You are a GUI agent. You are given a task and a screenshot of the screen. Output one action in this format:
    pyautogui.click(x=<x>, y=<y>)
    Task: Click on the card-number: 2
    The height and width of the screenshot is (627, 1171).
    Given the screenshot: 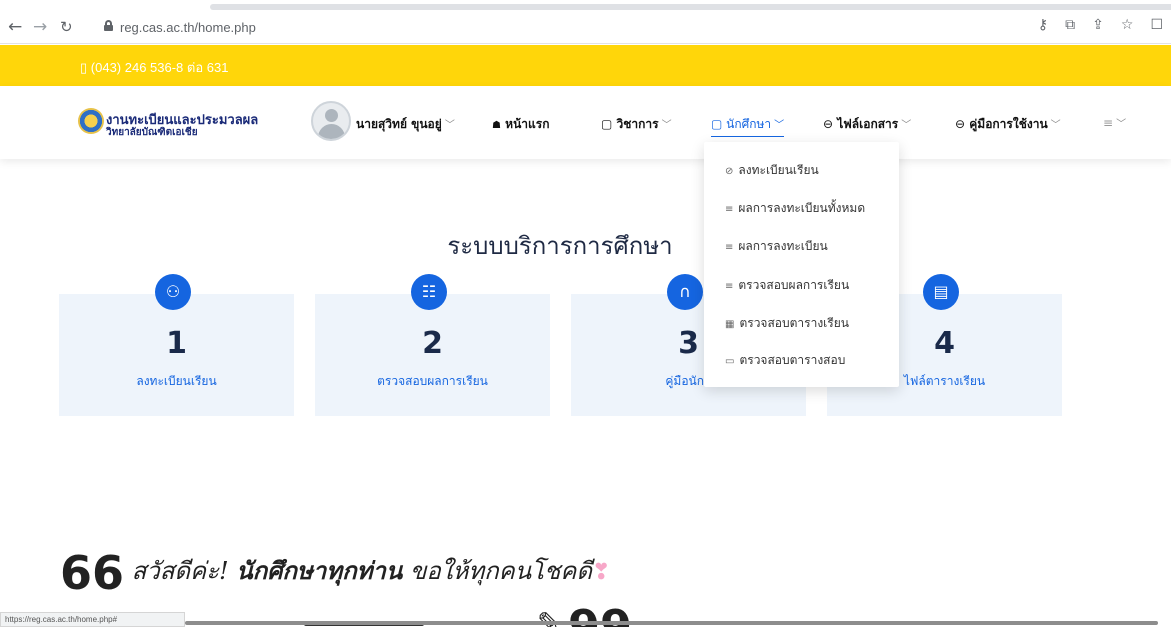 What is the action you would take?
    pyautogui.click(x=432, y=343)
    